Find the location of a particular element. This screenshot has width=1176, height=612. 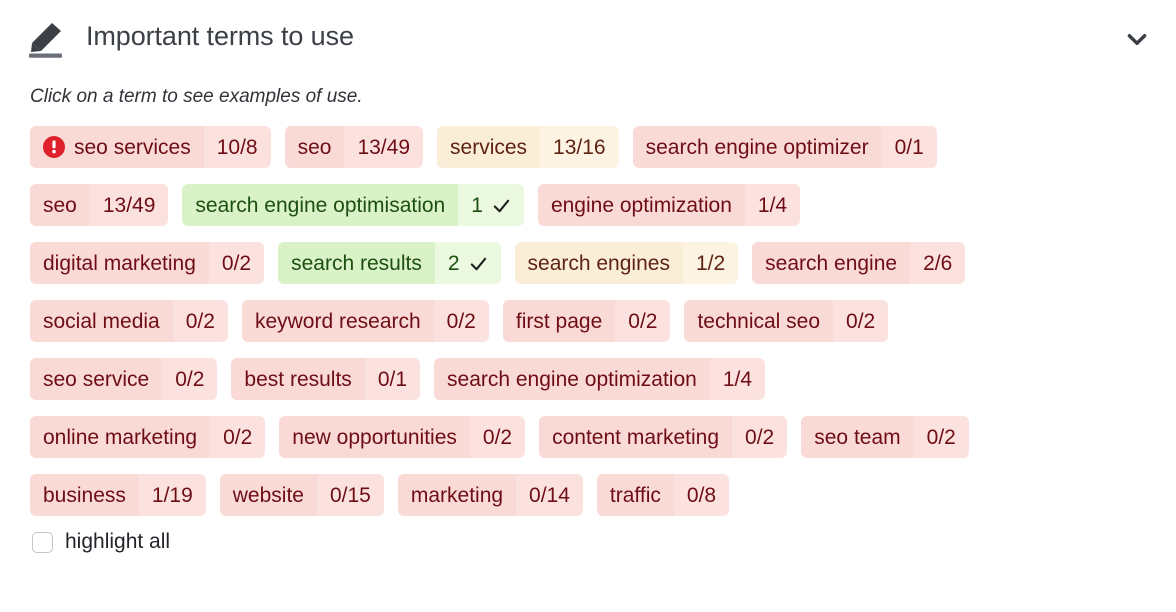

term-label: search engine optimization is located at coordinates (572, 379).